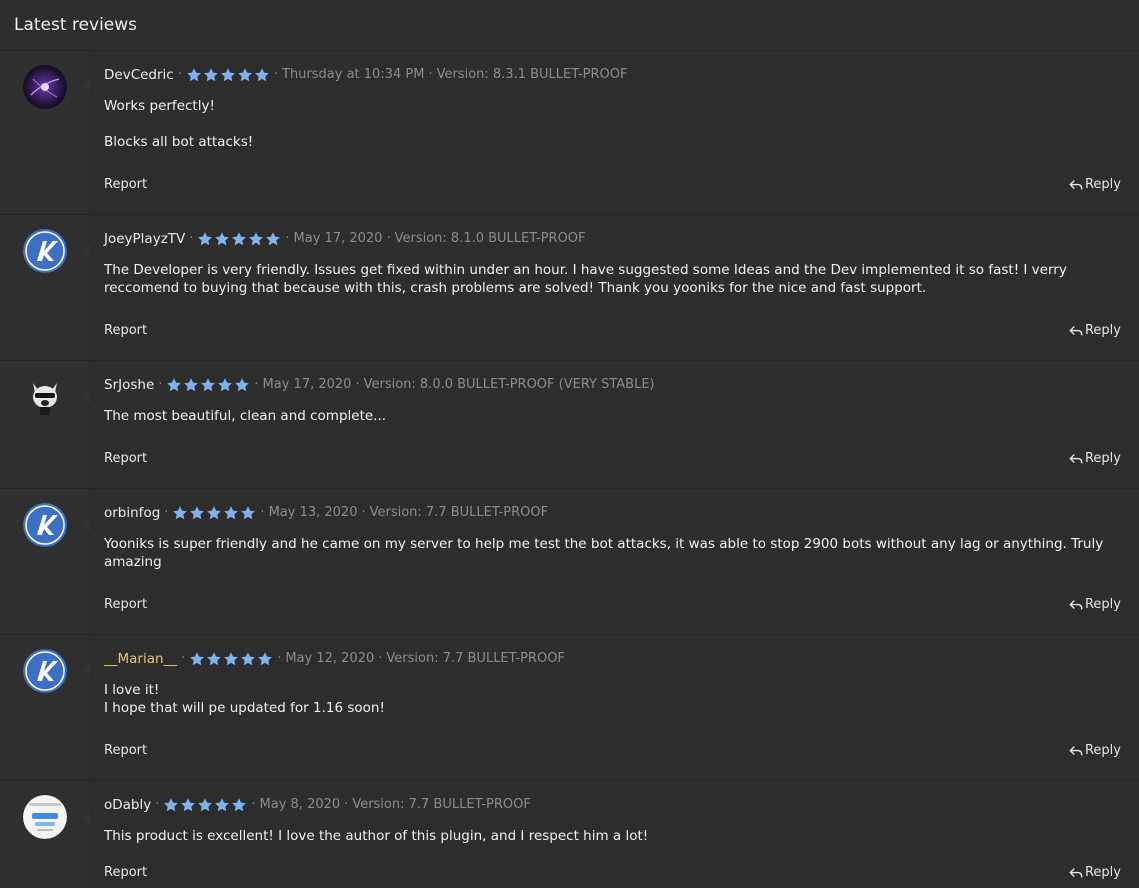 The image size is (1139, 888). I want to click on review-username: JoeyPlayzTV, so click(144, 239).